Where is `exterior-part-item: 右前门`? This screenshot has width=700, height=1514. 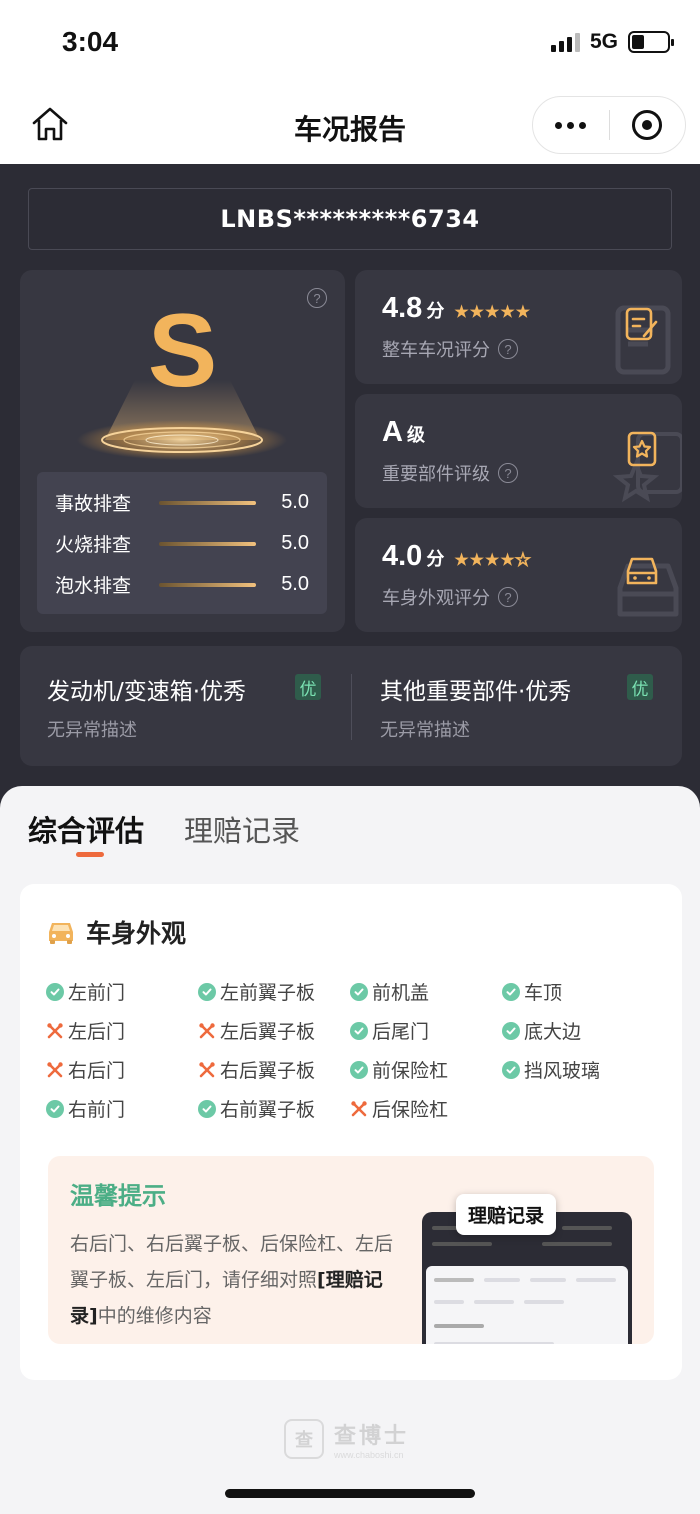 exterior-part-item: 右前门 is located at coordinates (122, 1108).